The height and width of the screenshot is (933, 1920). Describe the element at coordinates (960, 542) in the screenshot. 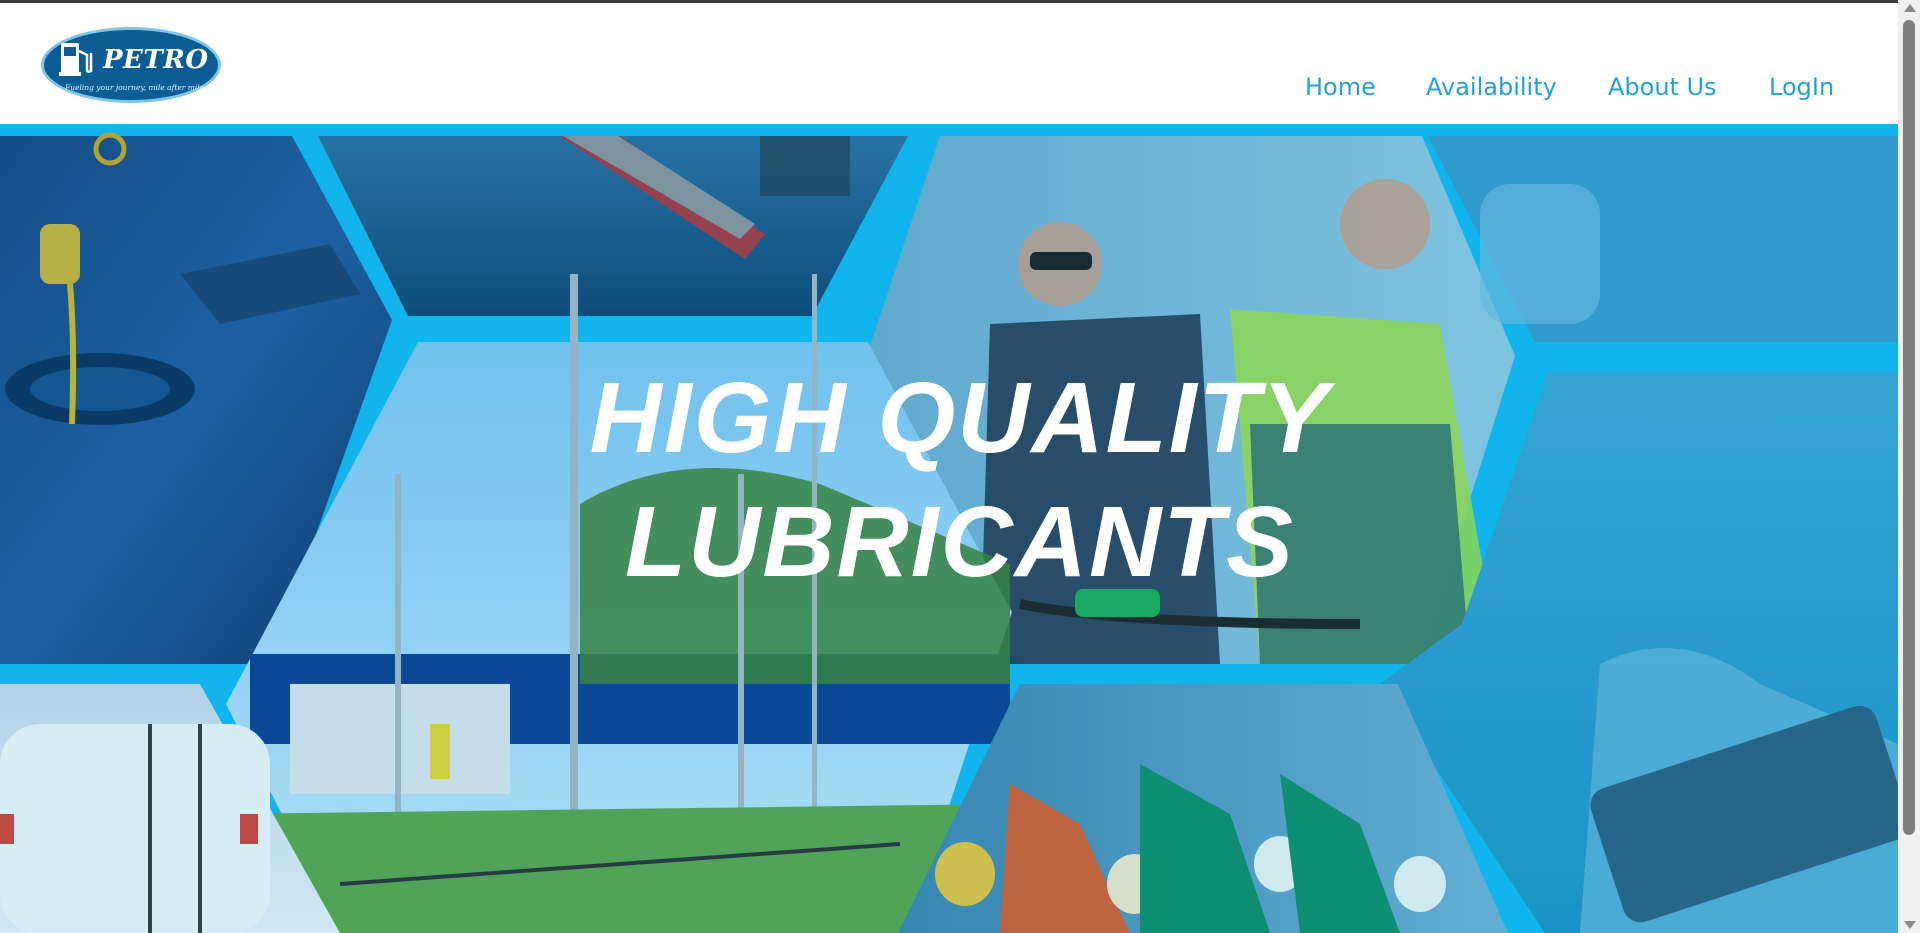

I see `hero-headline-line-2: LUBRICANTS` at that location.